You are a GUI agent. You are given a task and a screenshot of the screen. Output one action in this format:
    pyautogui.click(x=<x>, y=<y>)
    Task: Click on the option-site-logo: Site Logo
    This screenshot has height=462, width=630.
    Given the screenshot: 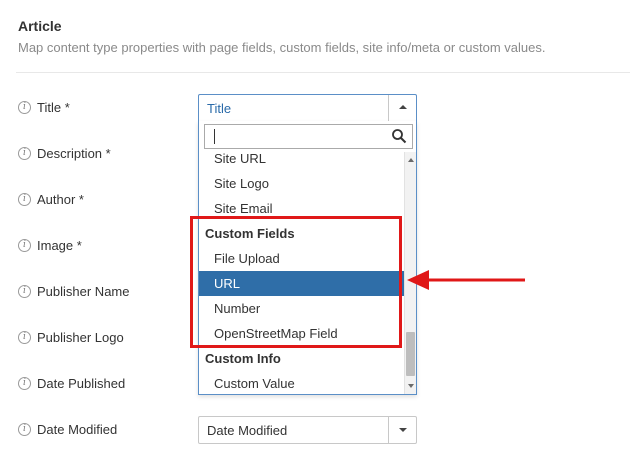 What is the action you would take?
    pyautogui.click(x=301, y=183)
    